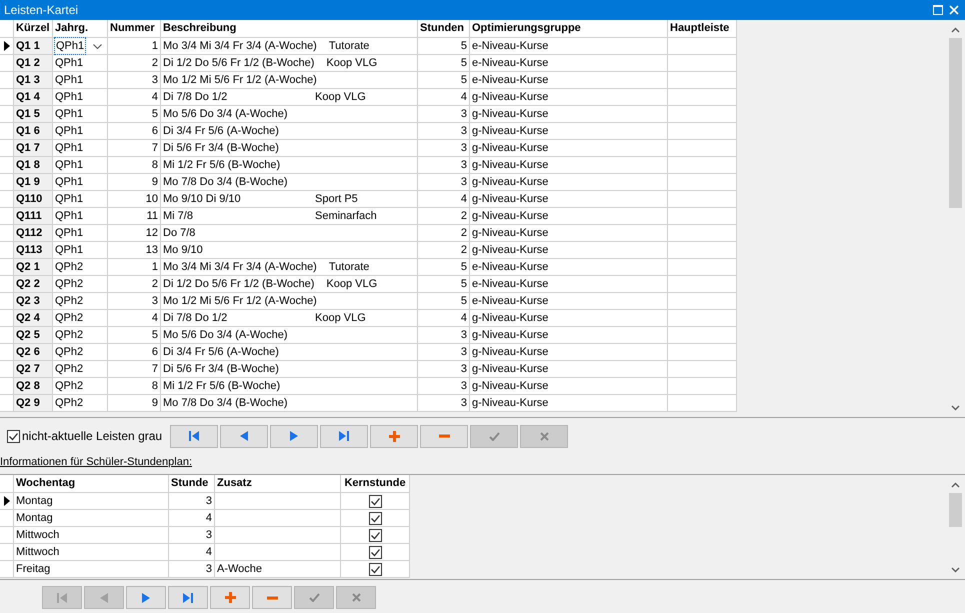 The image size is (965, 613). What do you see at coordinates (33, 369) in the screenshot?
I see `row-header-cell: Q2 7` at bounding box center [33, 369].